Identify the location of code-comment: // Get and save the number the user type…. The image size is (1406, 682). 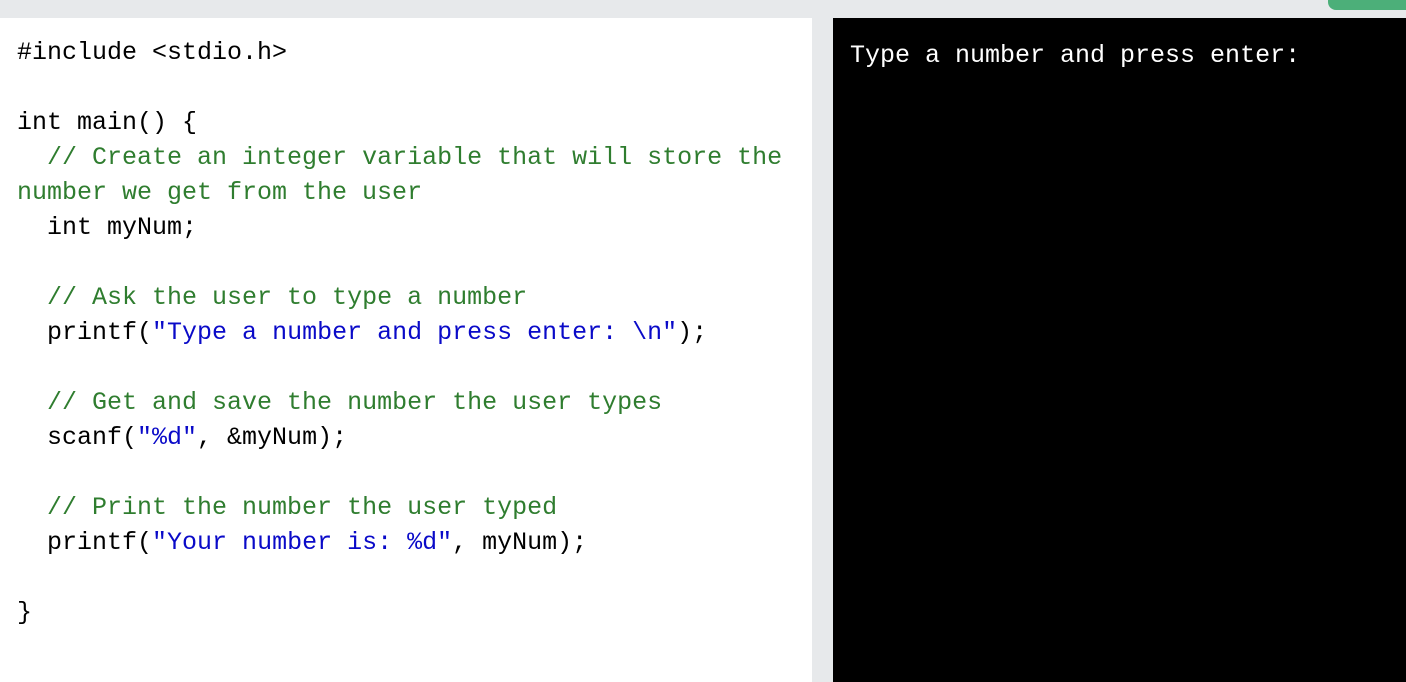
(355, 402).